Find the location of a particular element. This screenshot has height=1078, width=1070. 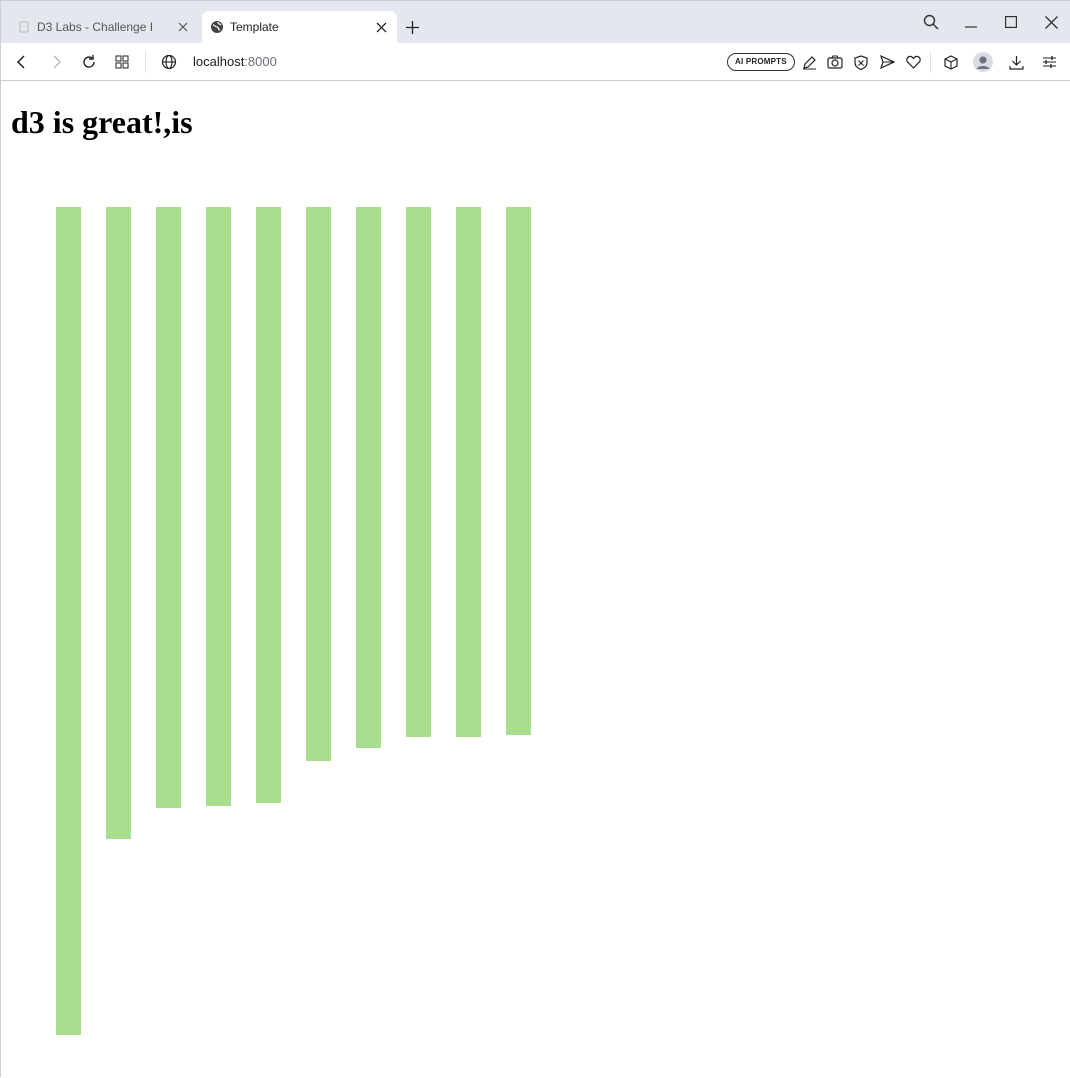

globe-icon is located at coordinates (217, 27).